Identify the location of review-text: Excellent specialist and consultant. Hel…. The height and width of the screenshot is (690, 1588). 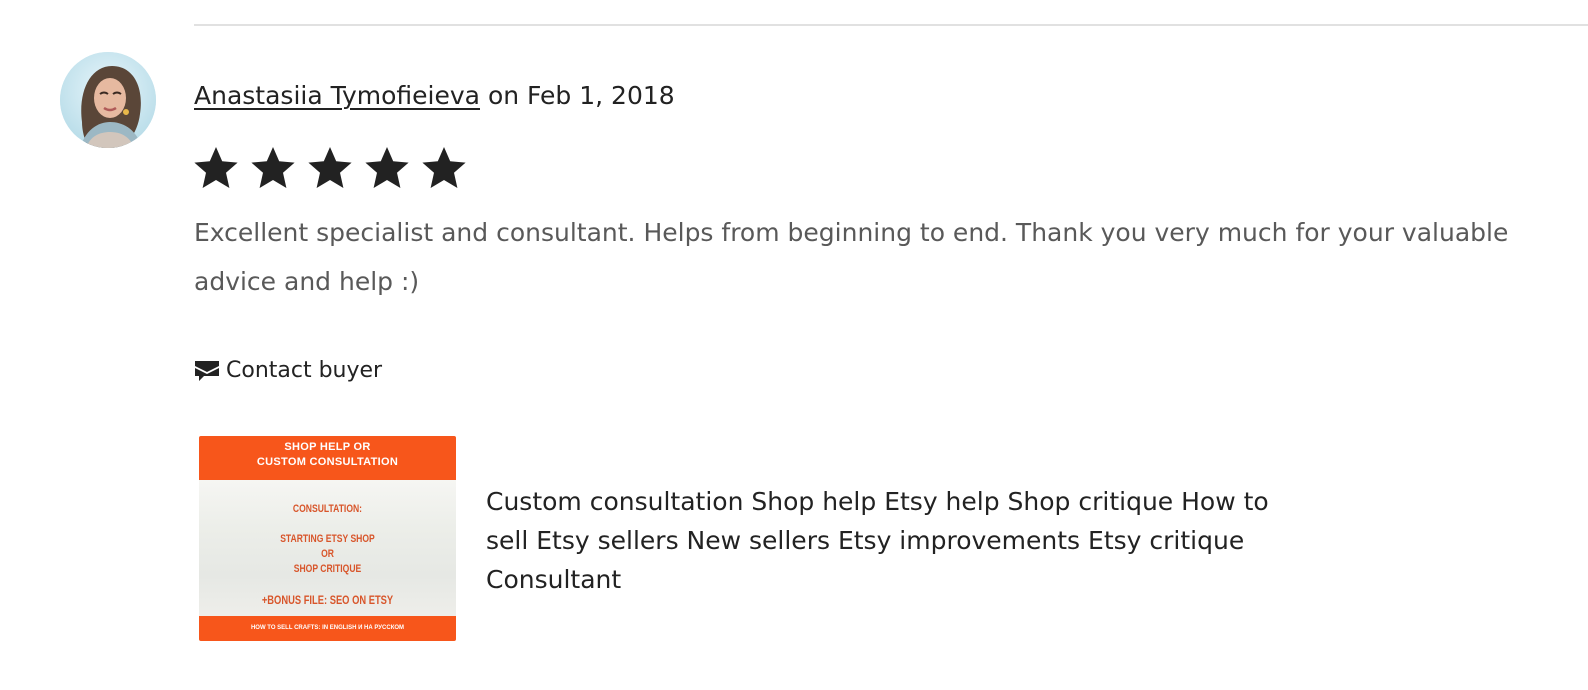
(851, 257).